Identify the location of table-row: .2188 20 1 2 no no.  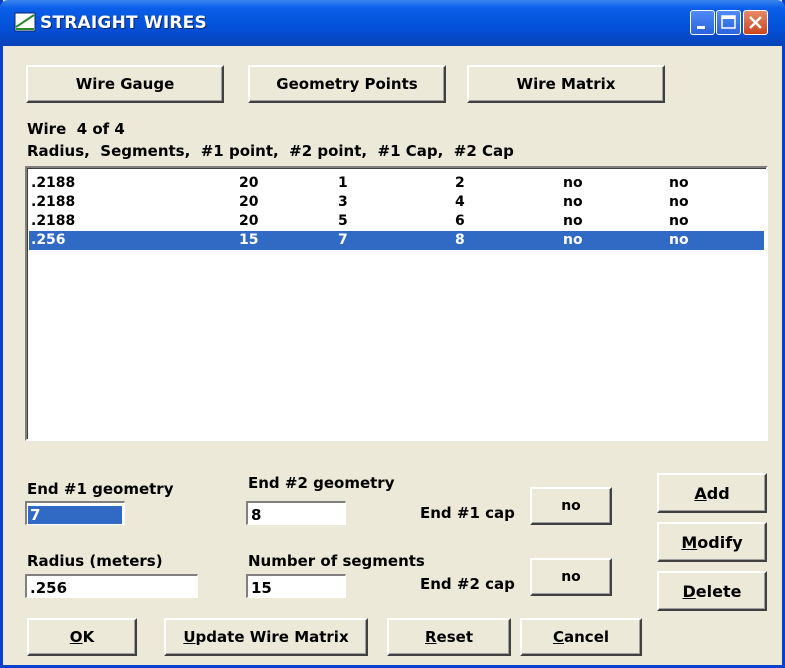
(396, 183).